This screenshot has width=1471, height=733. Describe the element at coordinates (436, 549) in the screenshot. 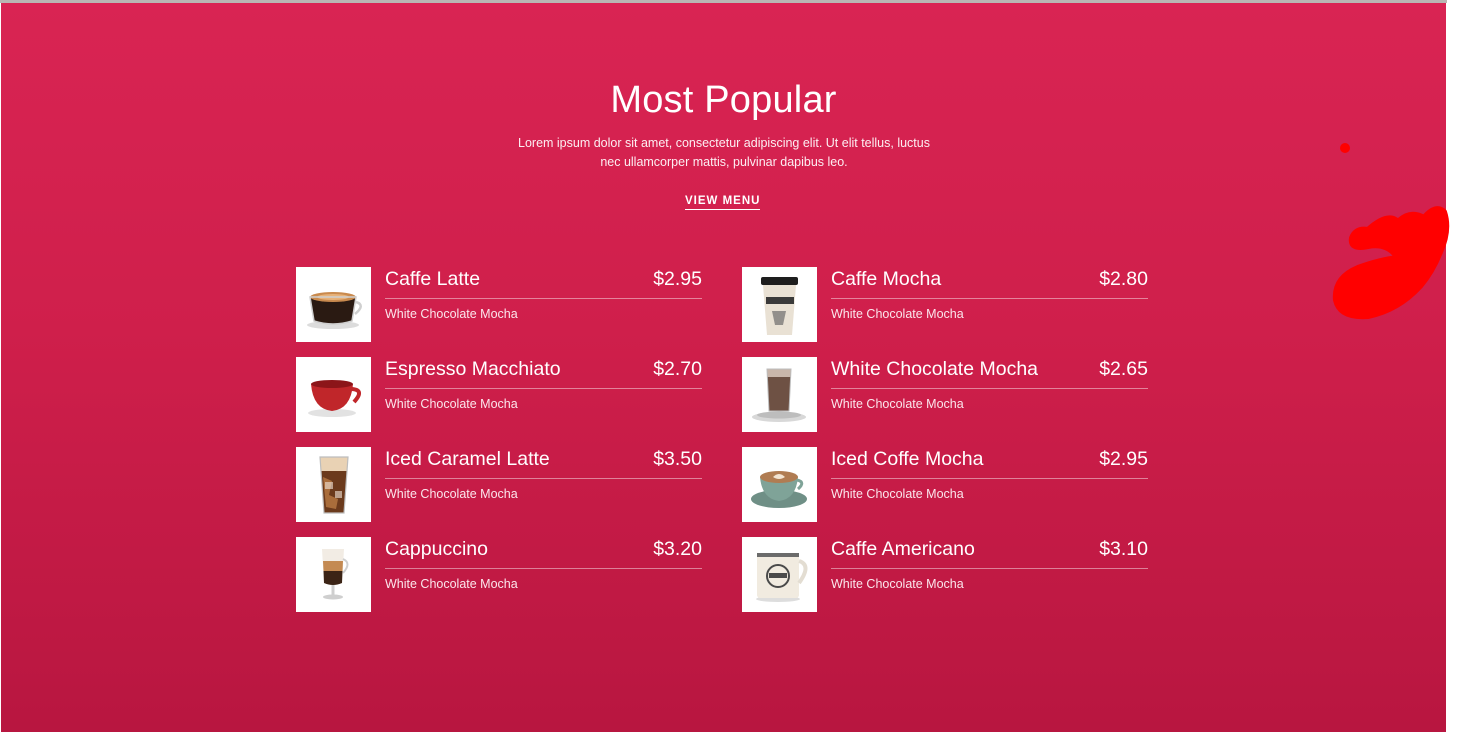

I see `item-name: Cappuccino` at that location.